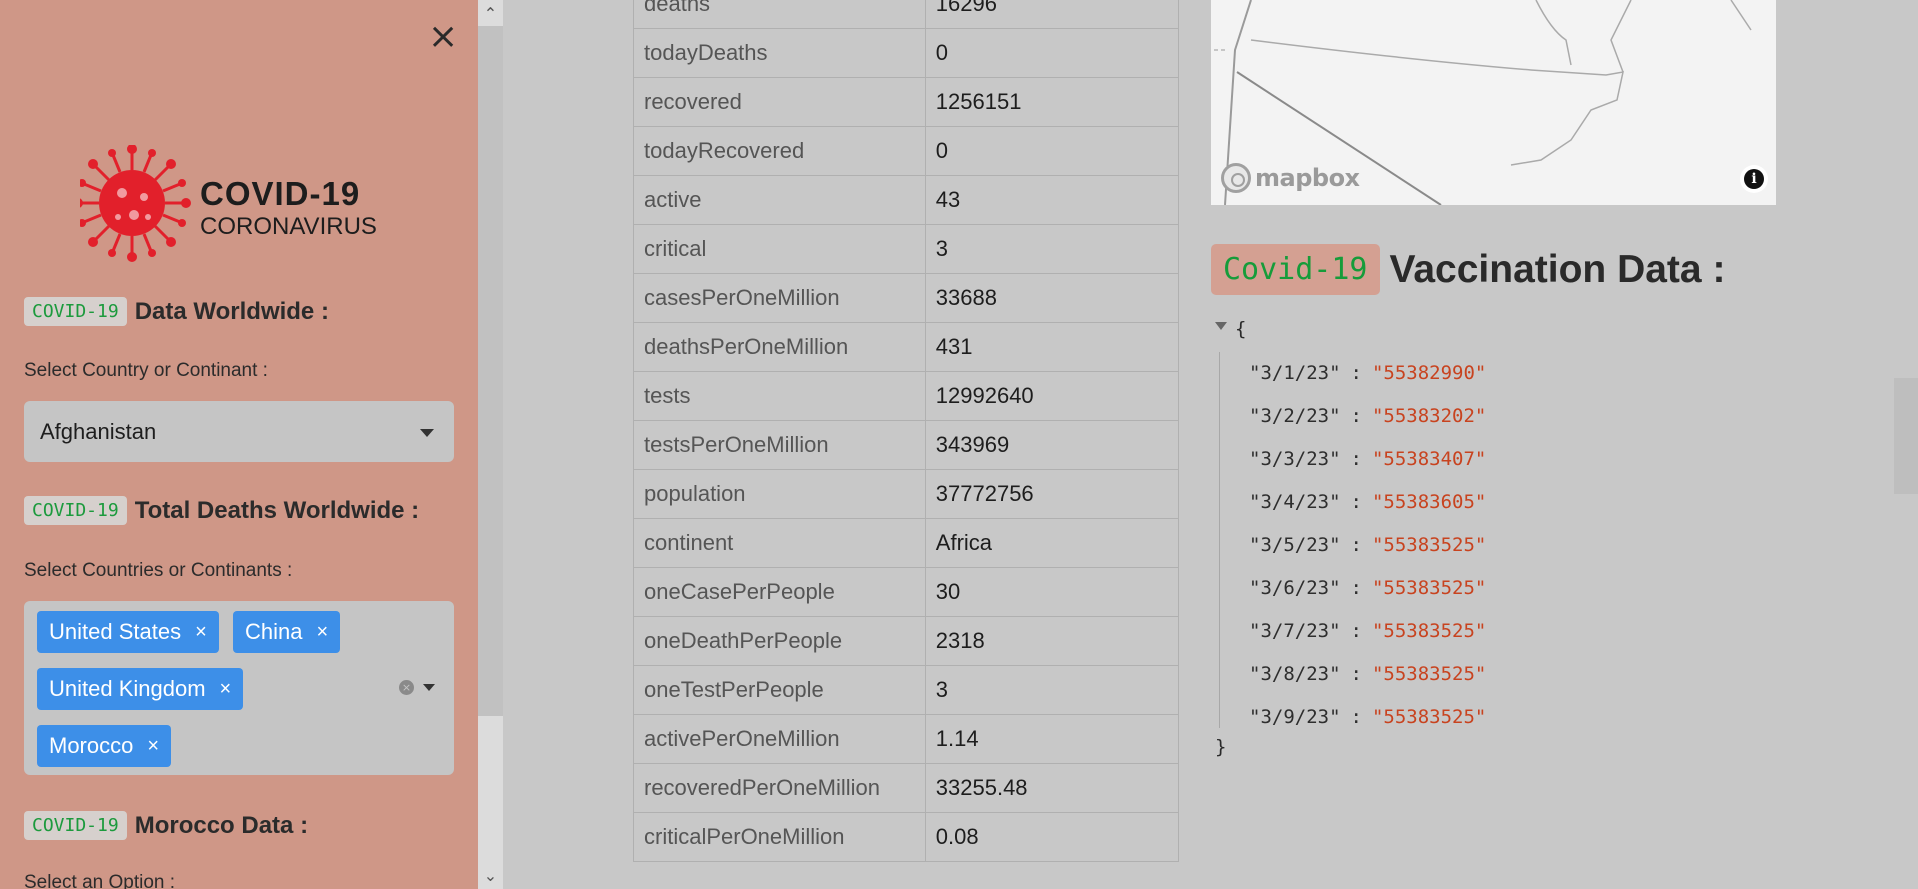  I want to click on row-key: criticalPerOneMillion, so click(779, 837).